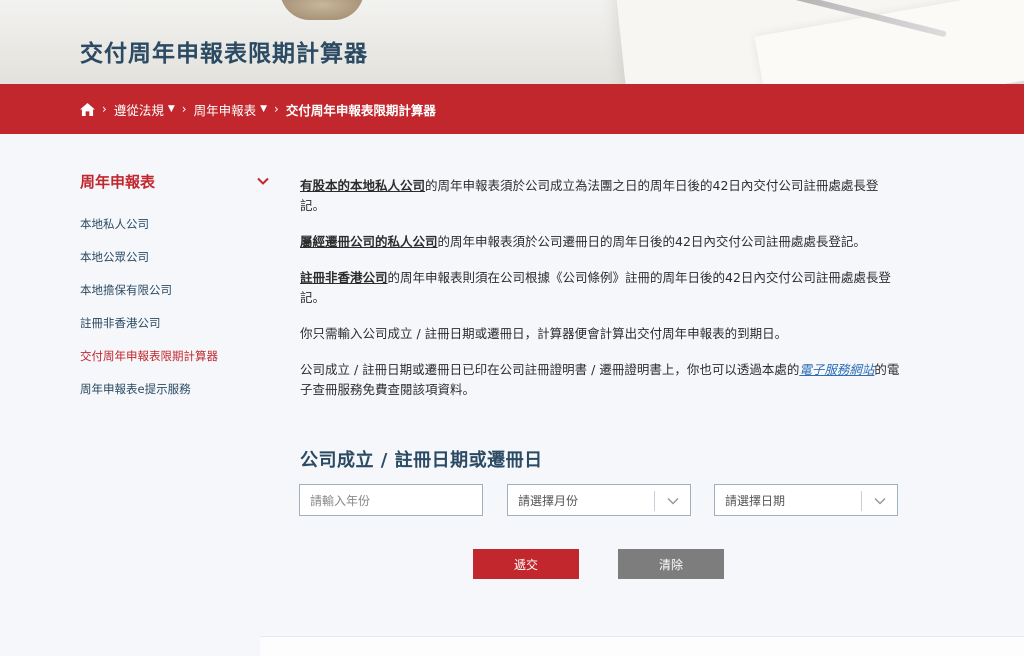  I want to click on link-non-hk-company: 註冊非香港公司, so click(344, 277).